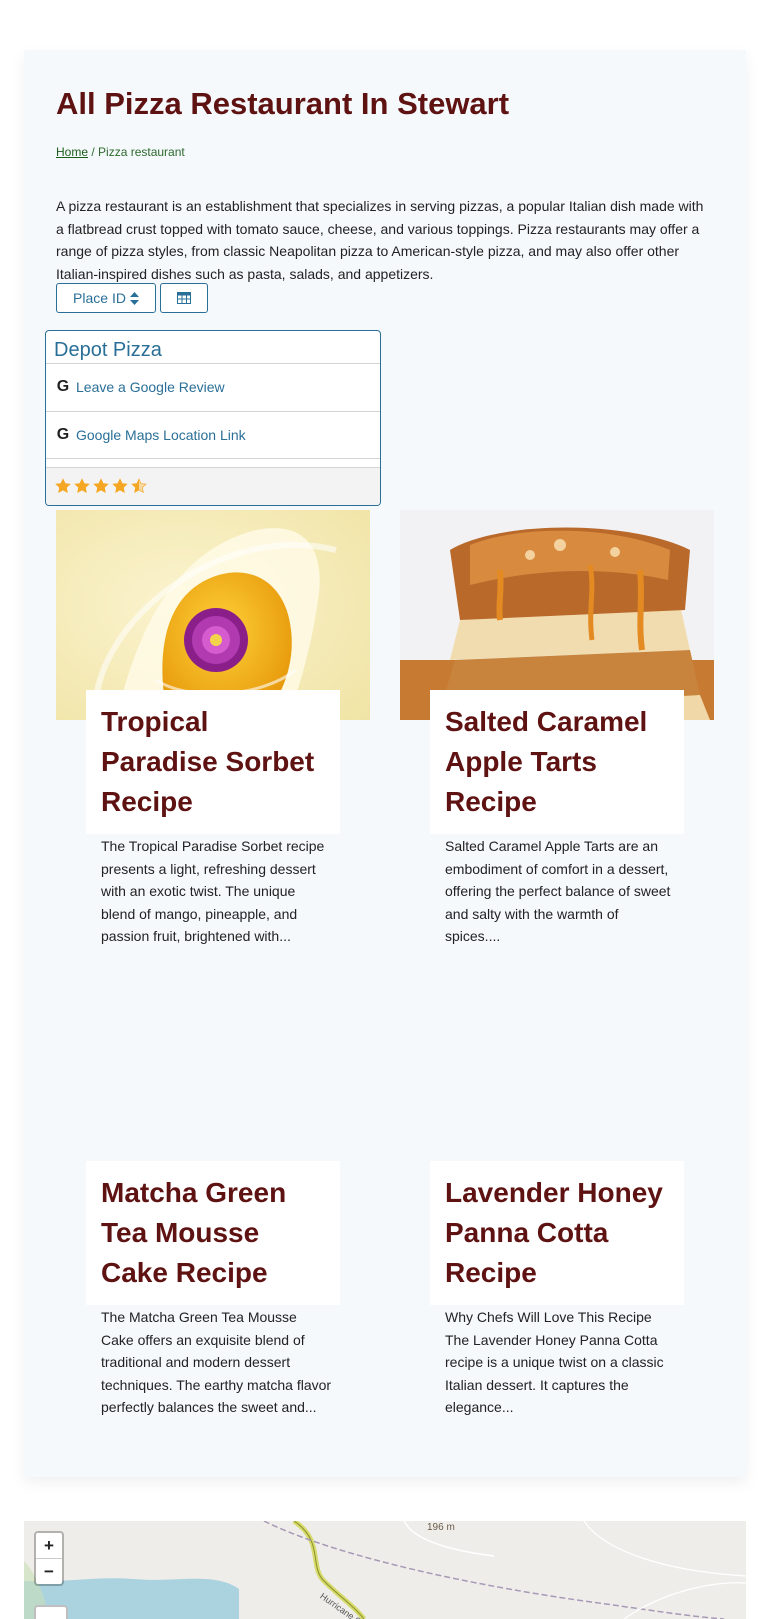 The height and width of the screenshot is (1619, 770). Describe the element at coordinates (557, 615) in the screenshot. I see `recipe-image-caramel-tarts` at that location.